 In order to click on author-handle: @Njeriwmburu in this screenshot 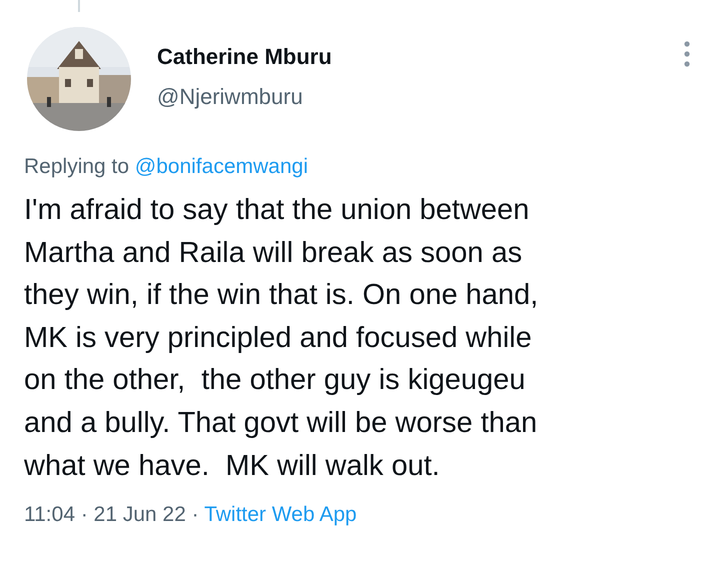, I will do `click(420, 97)`.